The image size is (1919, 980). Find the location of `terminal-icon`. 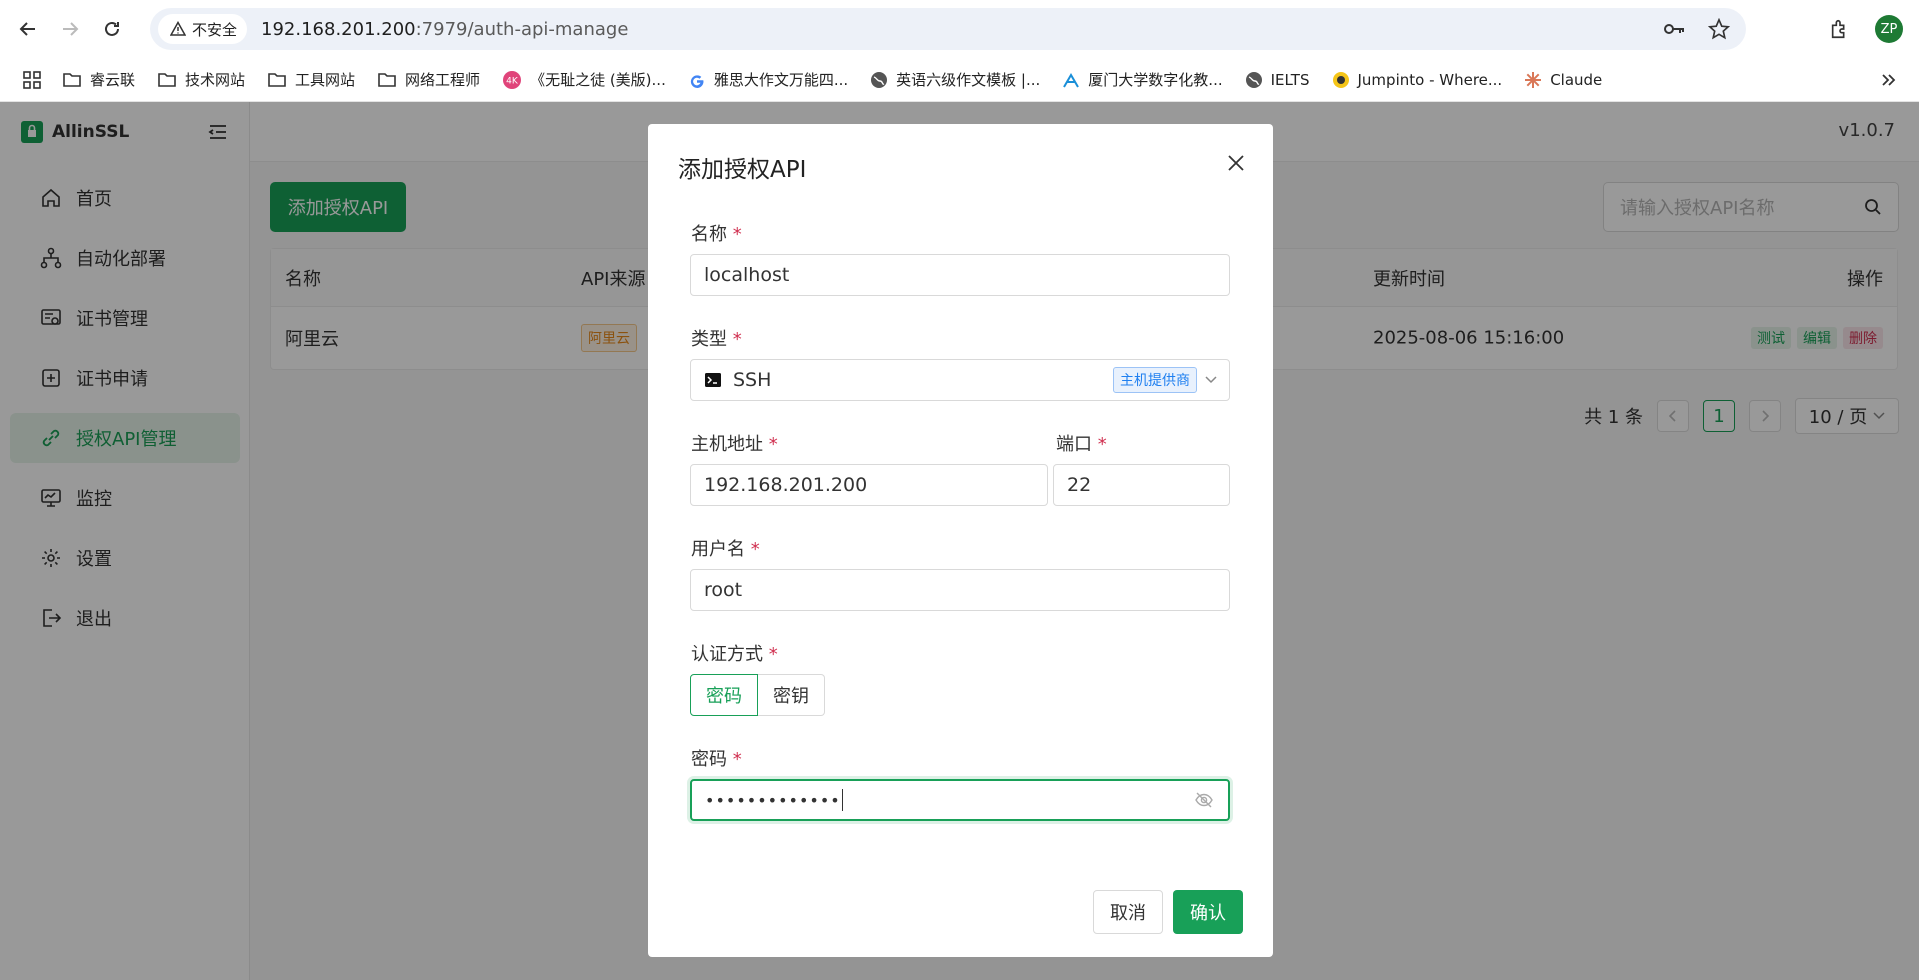

terminal-icon is located at coordinates (713, 380).